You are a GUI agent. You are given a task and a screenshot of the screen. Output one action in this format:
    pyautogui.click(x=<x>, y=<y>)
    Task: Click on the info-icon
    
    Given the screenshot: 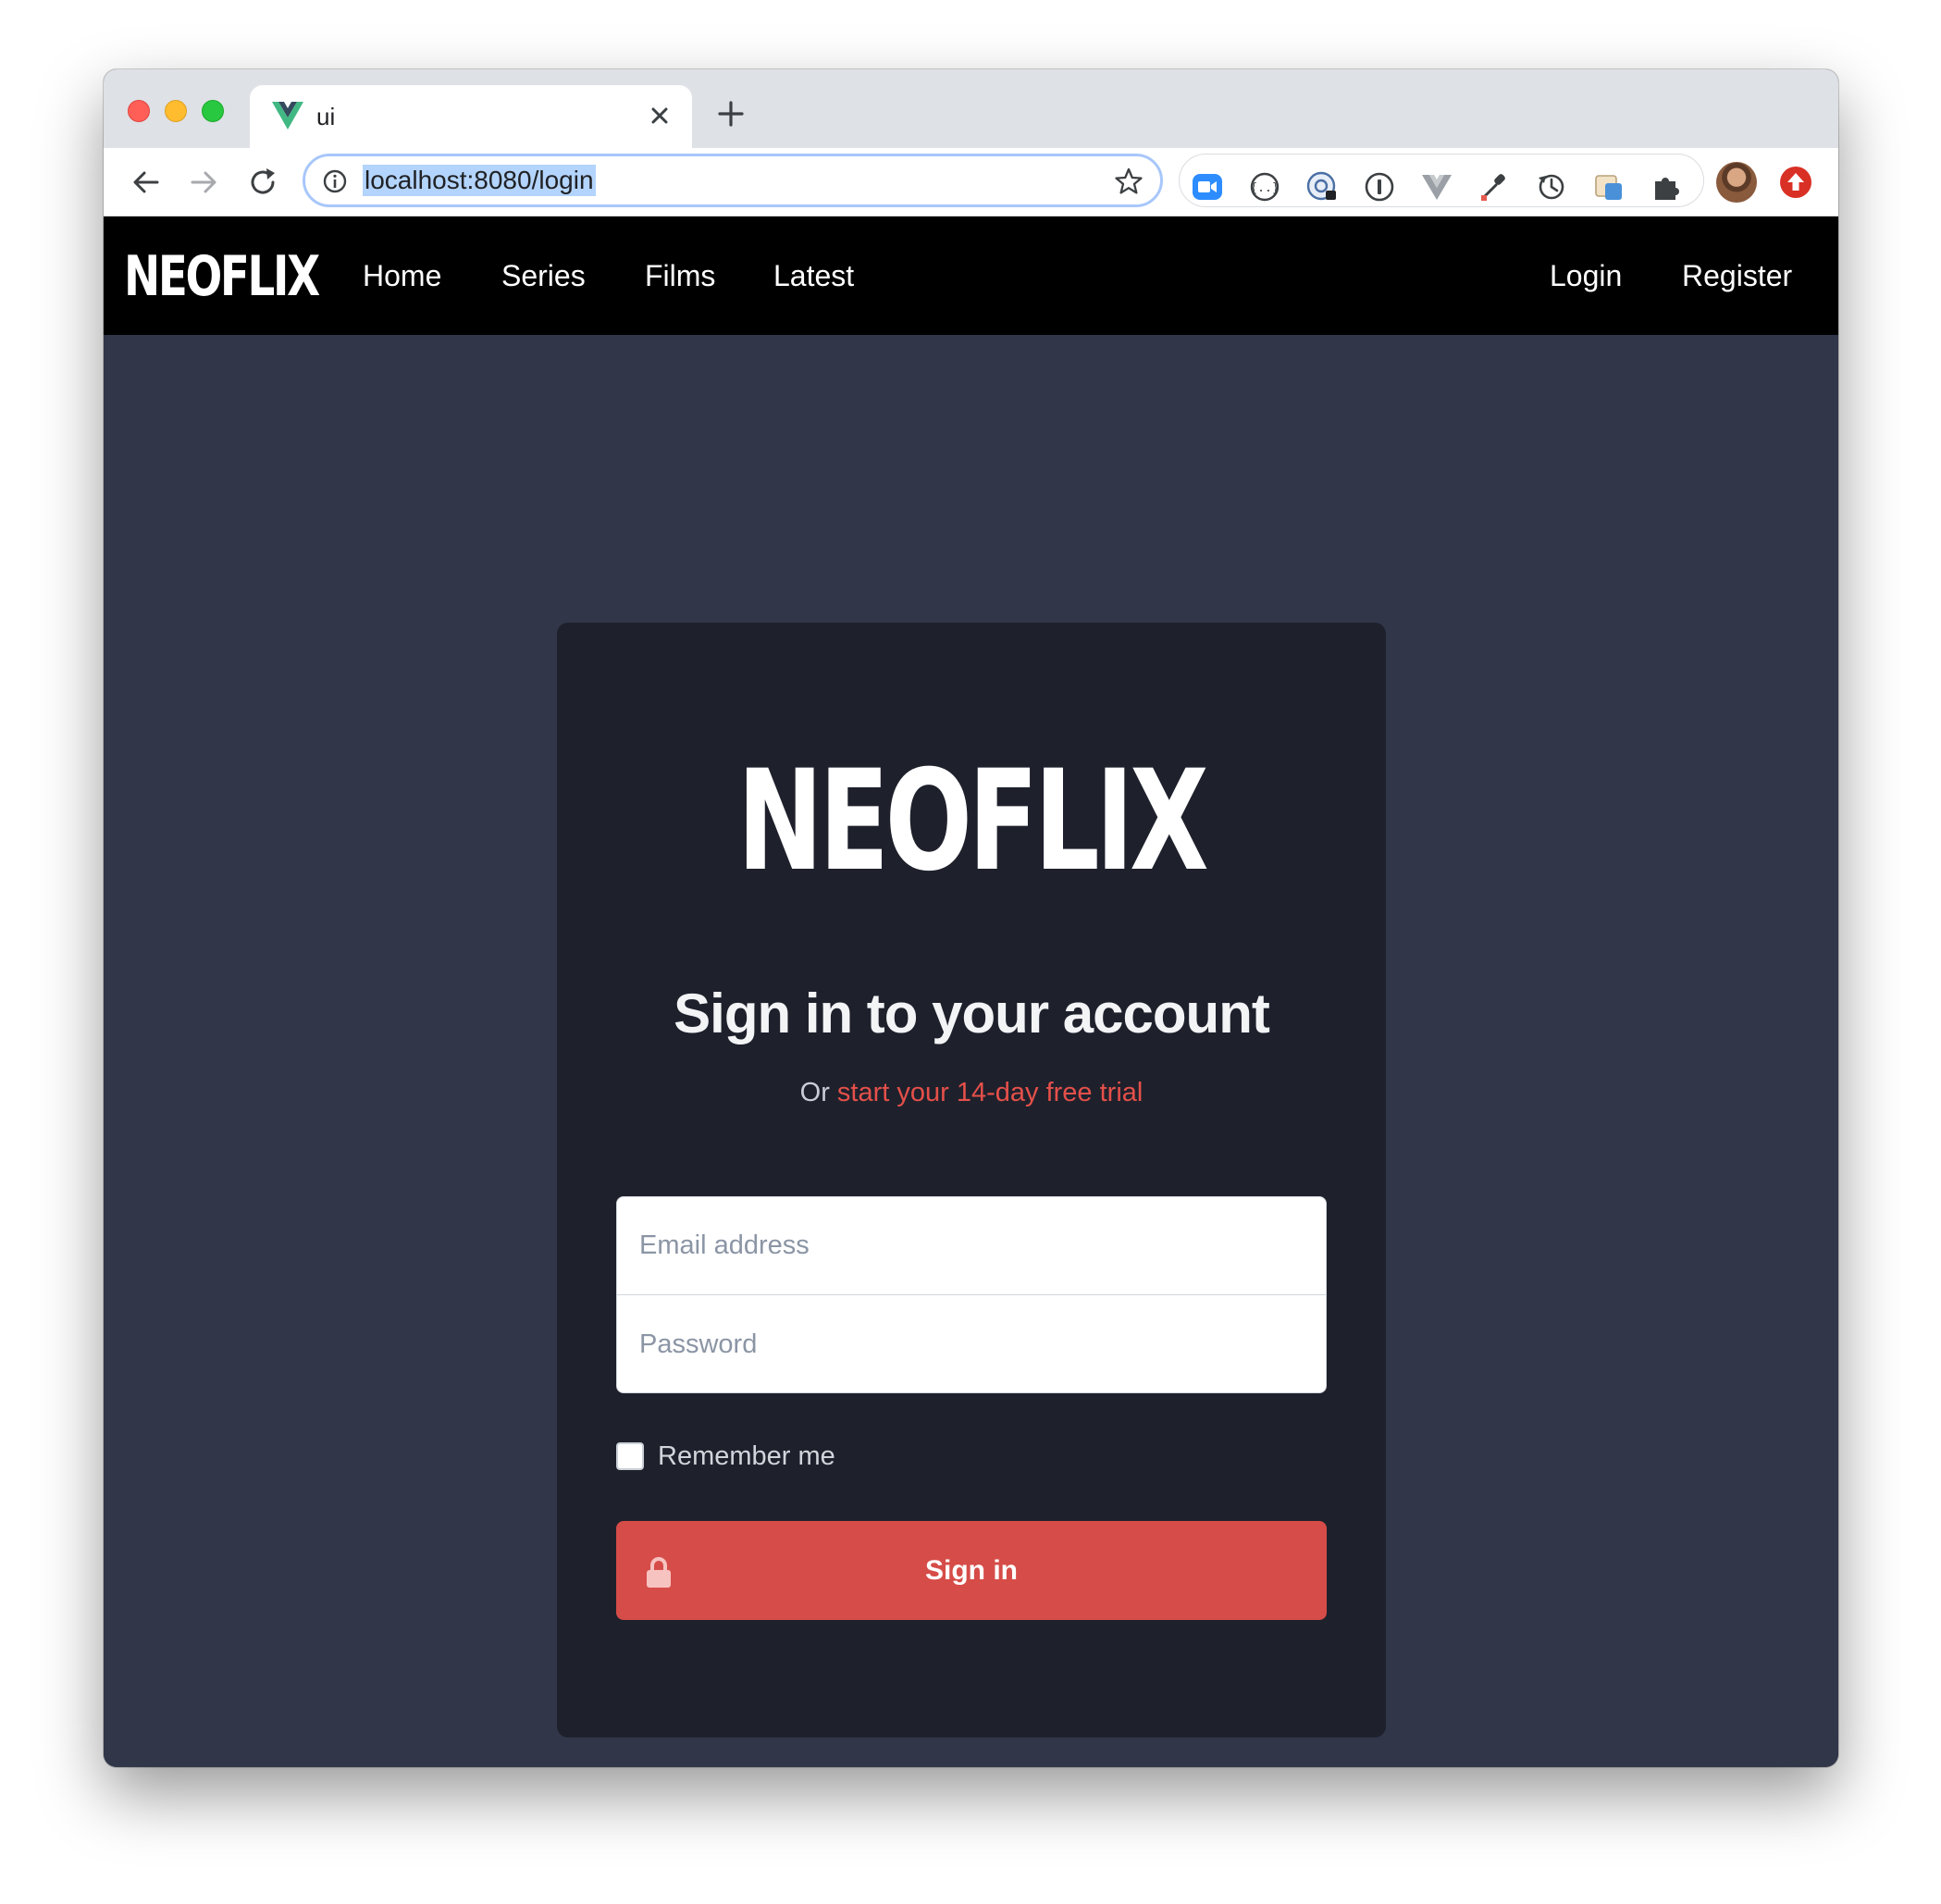 What is the action you would take?
    pyautogui.click(x=335, y=181)
    